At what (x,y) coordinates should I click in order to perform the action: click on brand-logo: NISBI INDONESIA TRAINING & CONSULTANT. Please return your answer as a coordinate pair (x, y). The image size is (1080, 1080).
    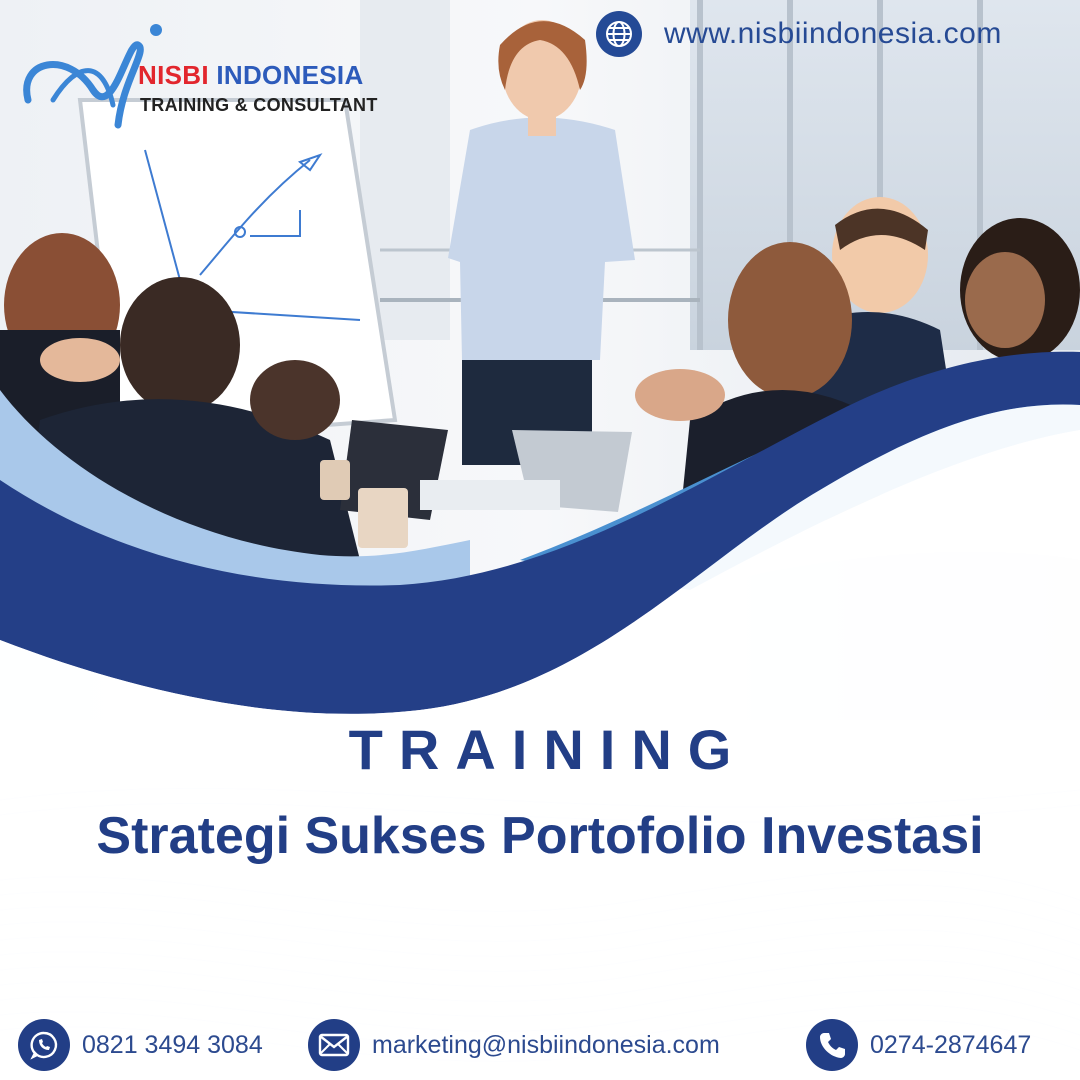
    Looking at the image, I should click on (203, 75).